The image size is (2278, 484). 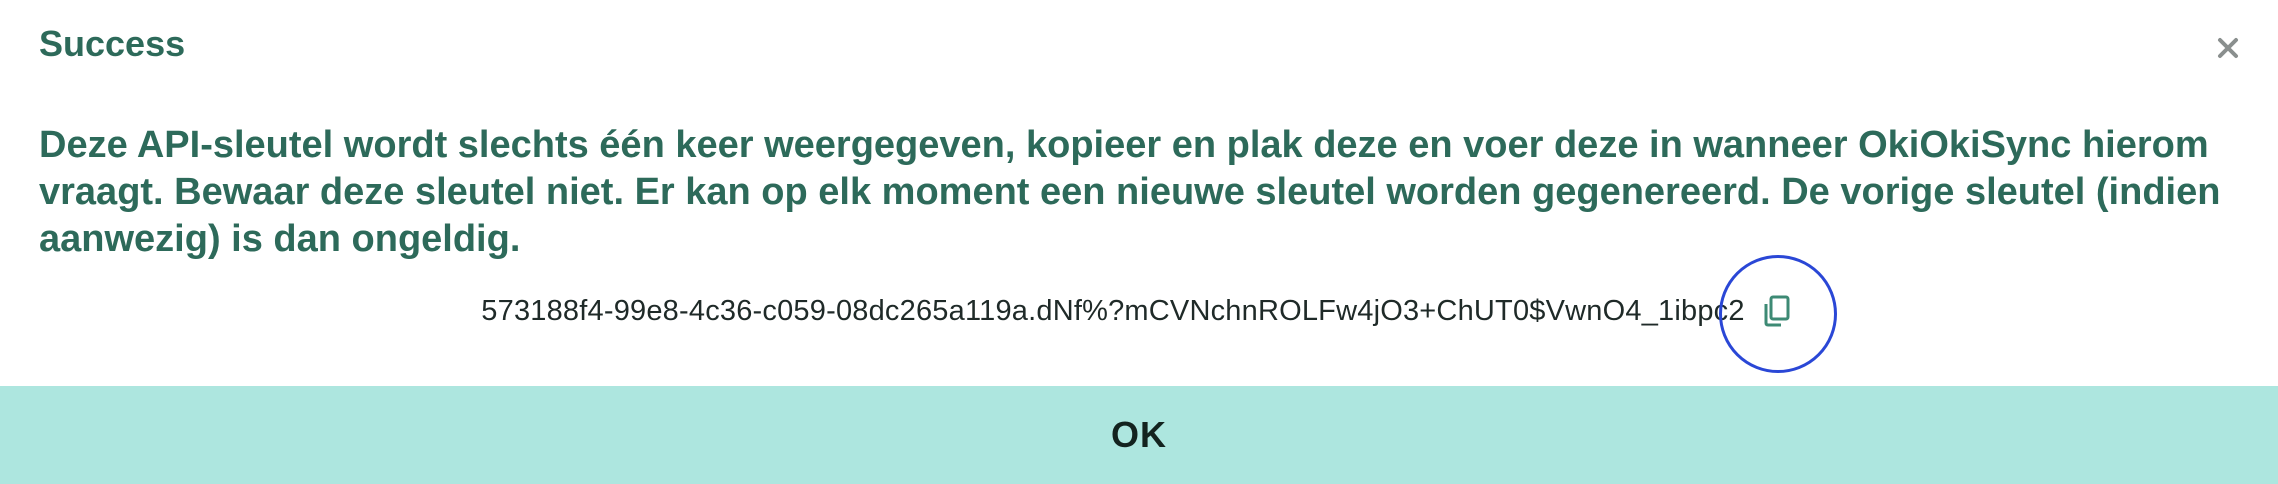 What do you see at coordinates (1777, 311) in the screenshot?
I see `copy-icon` at bounding box center [1777, 311].